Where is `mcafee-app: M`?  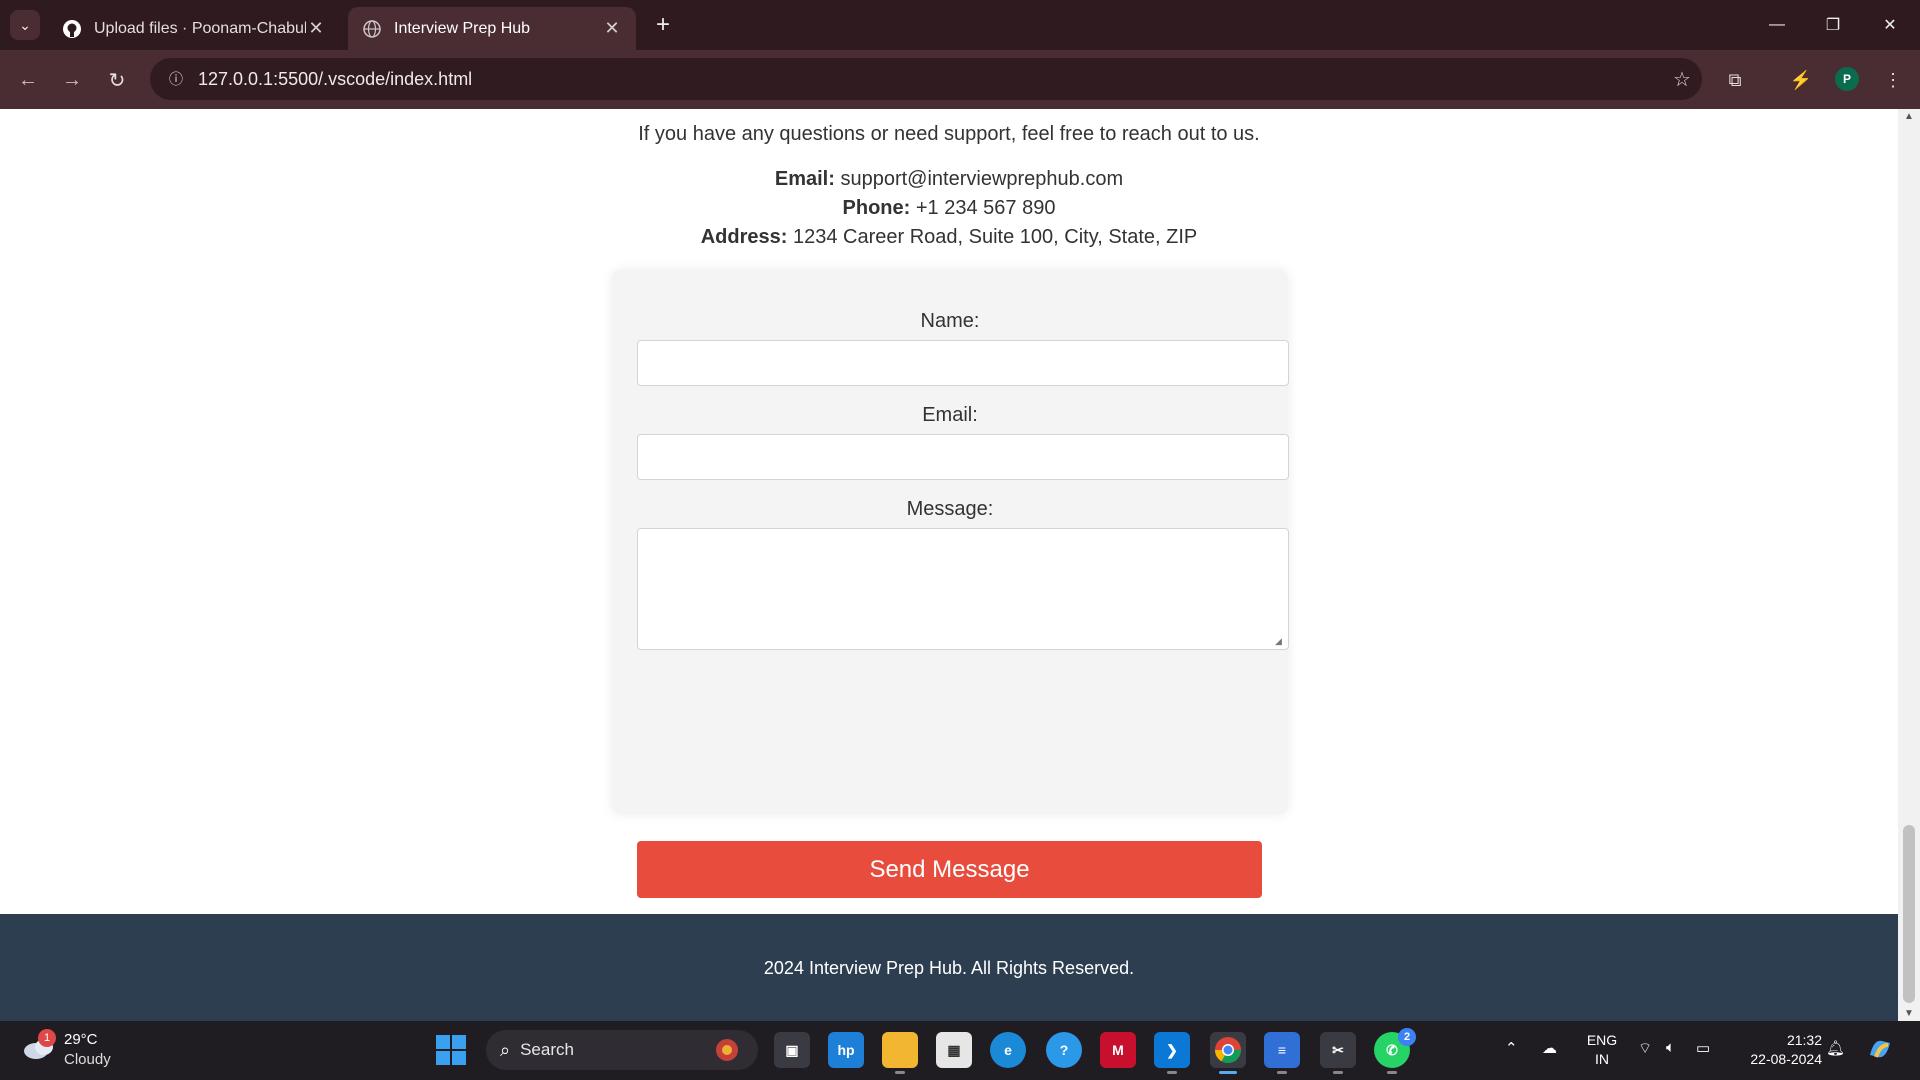
mcafee-app: M is located at coordinates (1118, 1050).